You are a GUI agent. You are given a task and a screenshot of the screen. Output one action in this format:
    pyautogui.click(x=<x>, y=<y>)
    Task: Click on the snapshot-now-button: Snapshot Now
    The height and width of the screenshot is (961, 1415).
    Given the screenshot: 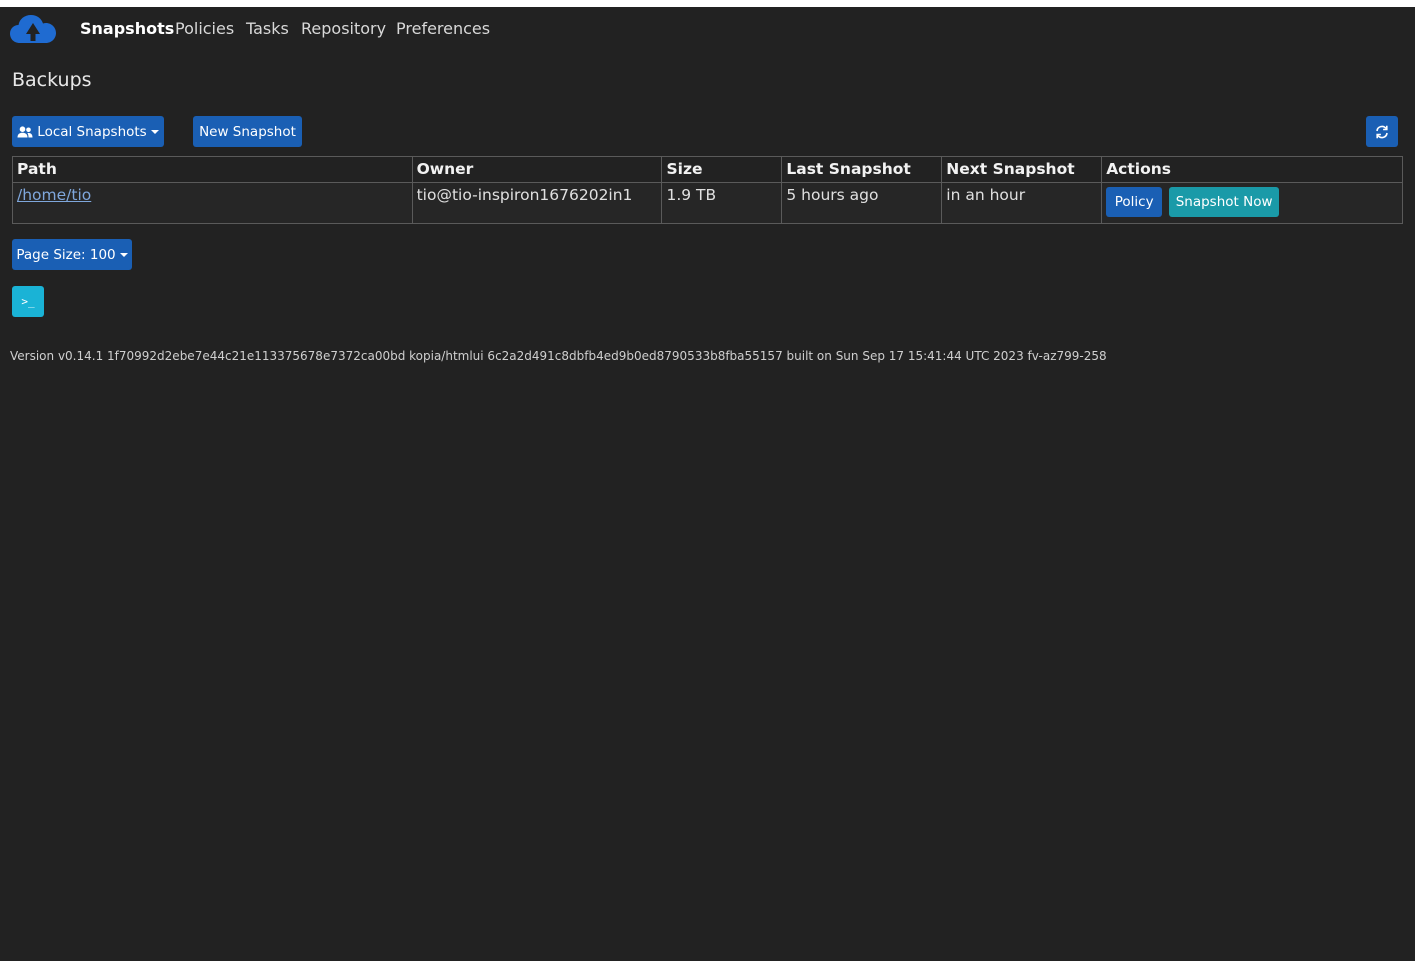 What is the action you would take?
    pyautogui.click(x=1224, y=202)
    